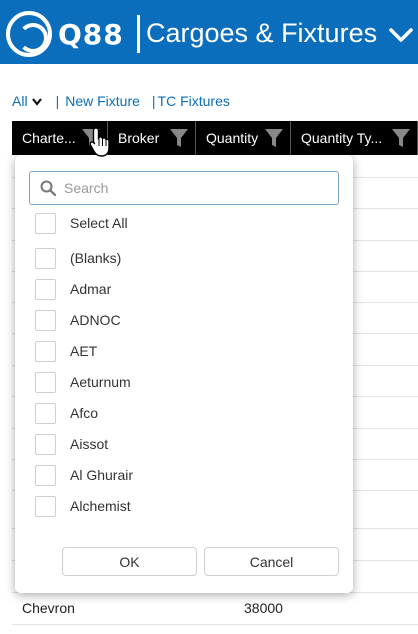 This screenshot has height=634, width=418. I want to click on option-label: Al Ghurair, so click(102, 475).